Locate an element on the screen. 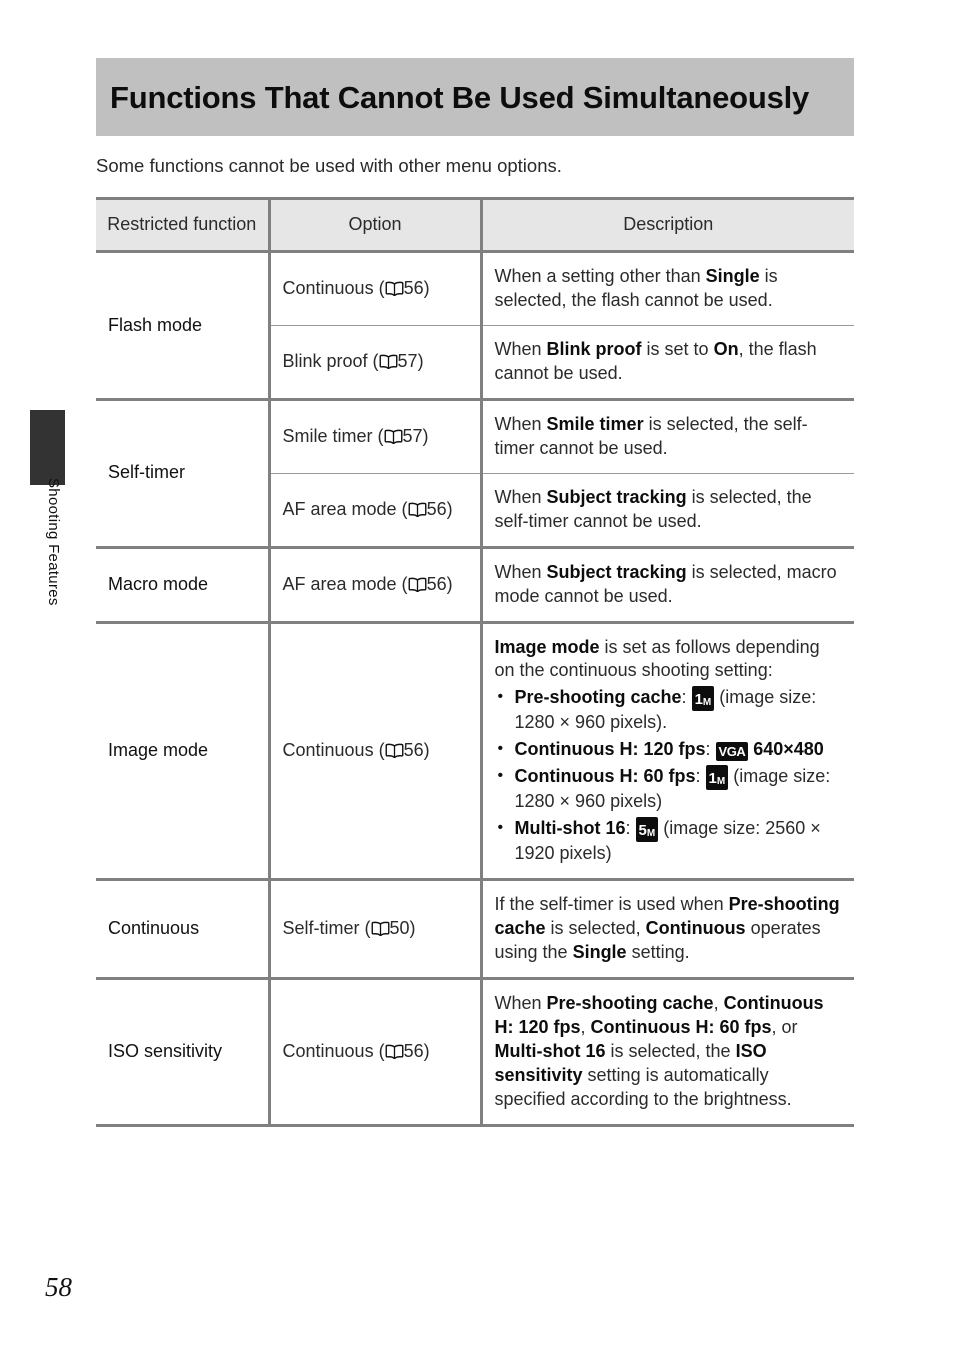  bullet-label: Pre-shooting cache is located at coordinates (598, 697).